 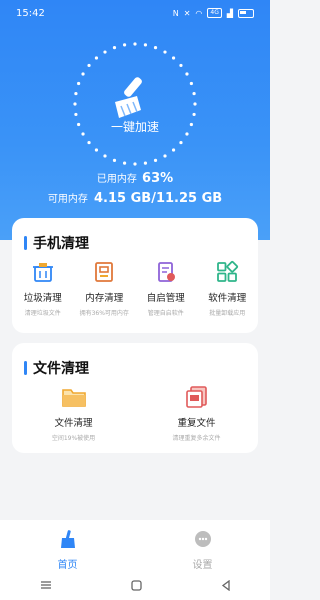 What do you see at coordinates (67, 565) in the screenshot?
I see `tab-home-label: 首页` at bounding box center [67, 565].